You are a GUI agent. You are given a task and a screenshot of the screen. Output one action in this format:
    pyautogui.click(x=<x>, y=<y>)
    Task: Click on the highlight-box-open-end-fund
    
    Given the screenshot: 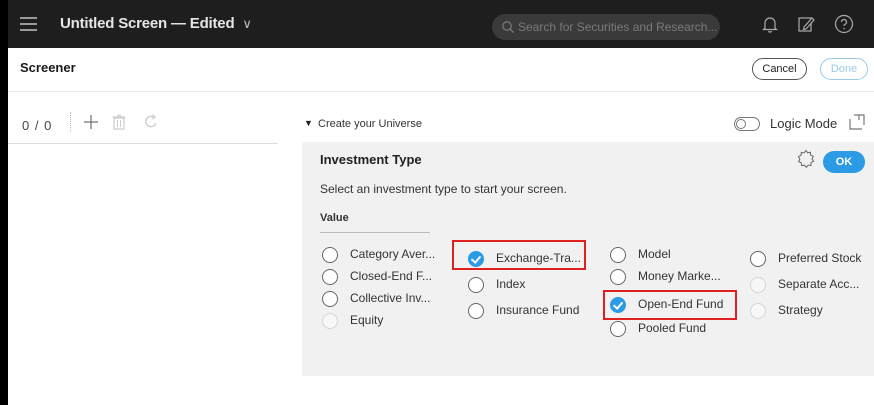 What is the action you would take?
    pyautogui.click(x=670, y=305)
    